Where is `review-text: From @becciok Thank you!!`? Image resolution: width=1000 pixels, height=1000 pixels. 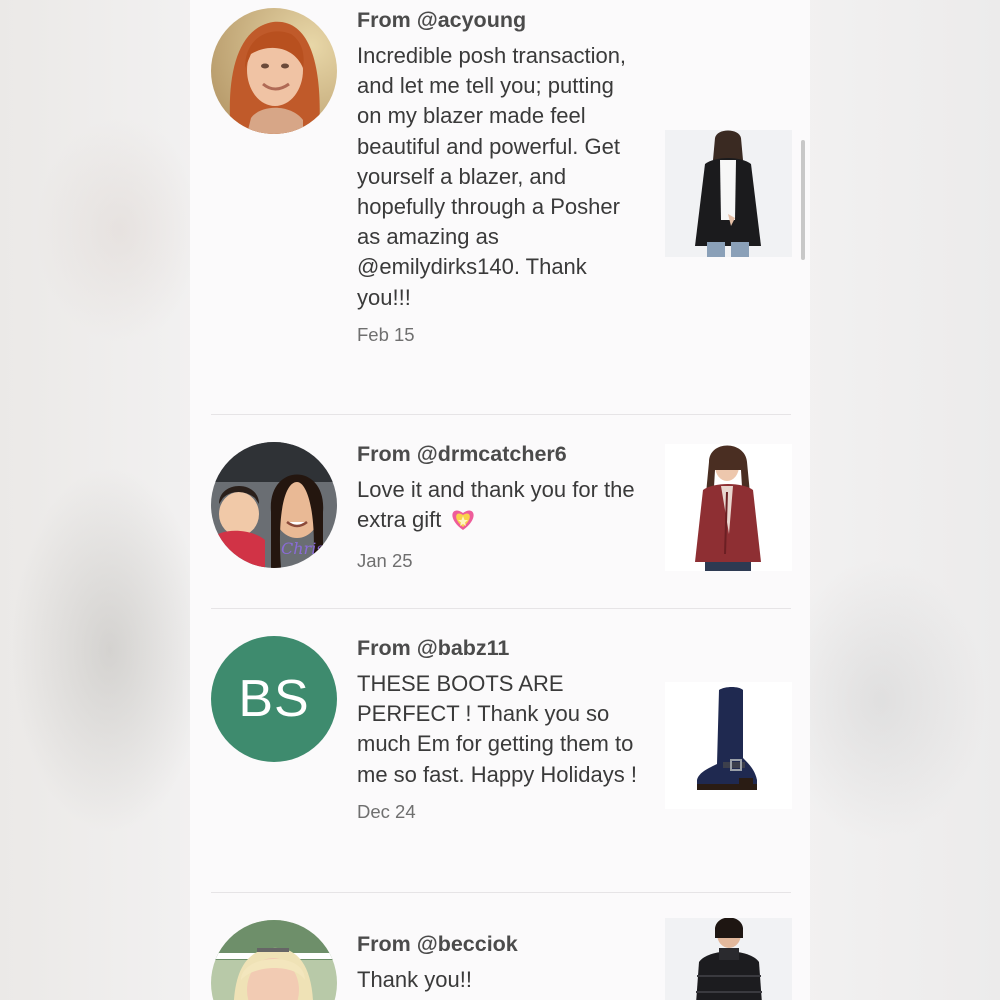
review-text: From @becciok Thank you!! is located at coordinates (498, 962).